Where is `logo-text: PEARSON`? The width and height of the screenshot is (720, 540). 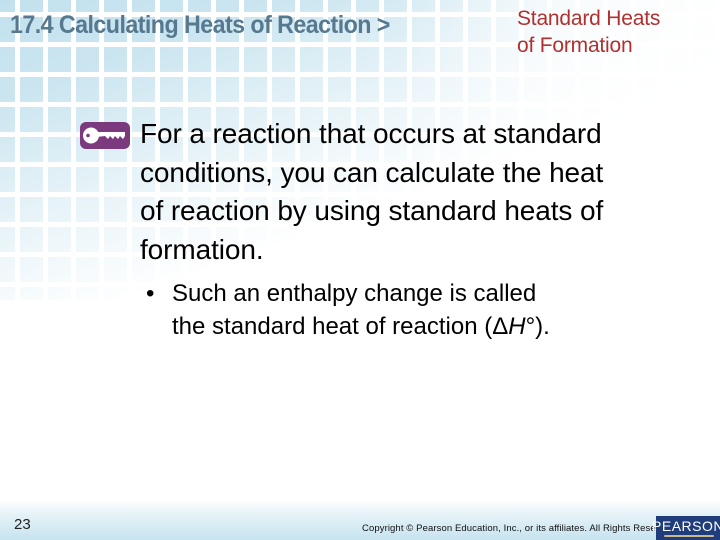 logo-text: PEARSON is located at coordinates (686, 526).